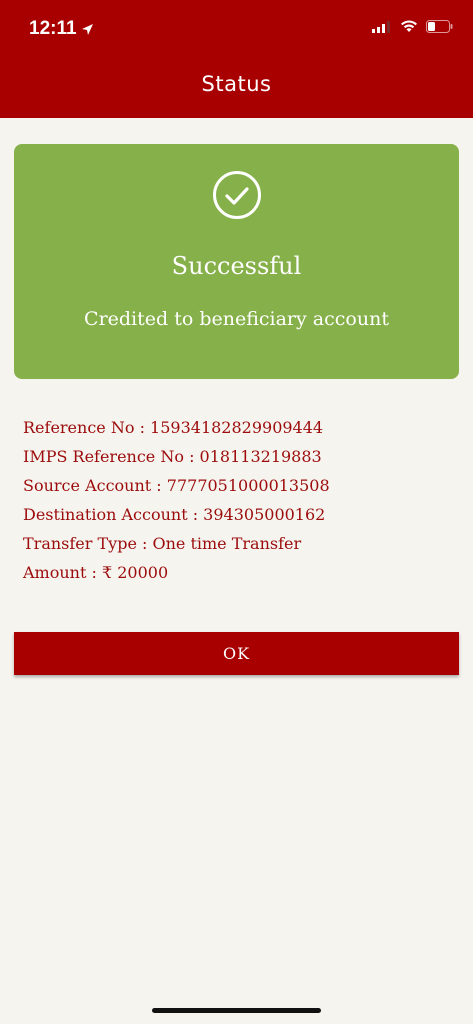 Image resolution: width=473 pixels, height=1024 pixels. Describe the element at coordinates (173, 427) in the screenshot. I see `detail-reference-no: Reference No : 15934182829909444` at that location.